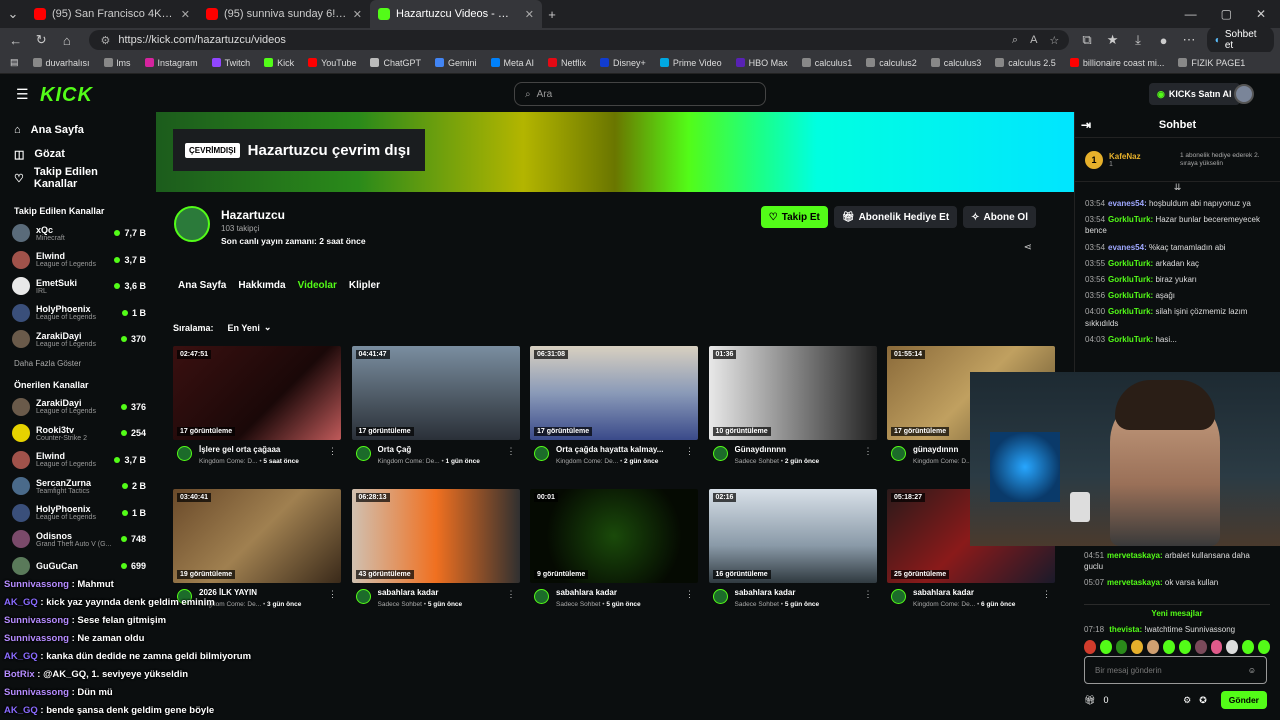 The image size is (1280, 720). What do you see at coordinates (14, 62) in the screenshot?
I see `bookmarks-icon: ▤` at bounding box center [14, 62].